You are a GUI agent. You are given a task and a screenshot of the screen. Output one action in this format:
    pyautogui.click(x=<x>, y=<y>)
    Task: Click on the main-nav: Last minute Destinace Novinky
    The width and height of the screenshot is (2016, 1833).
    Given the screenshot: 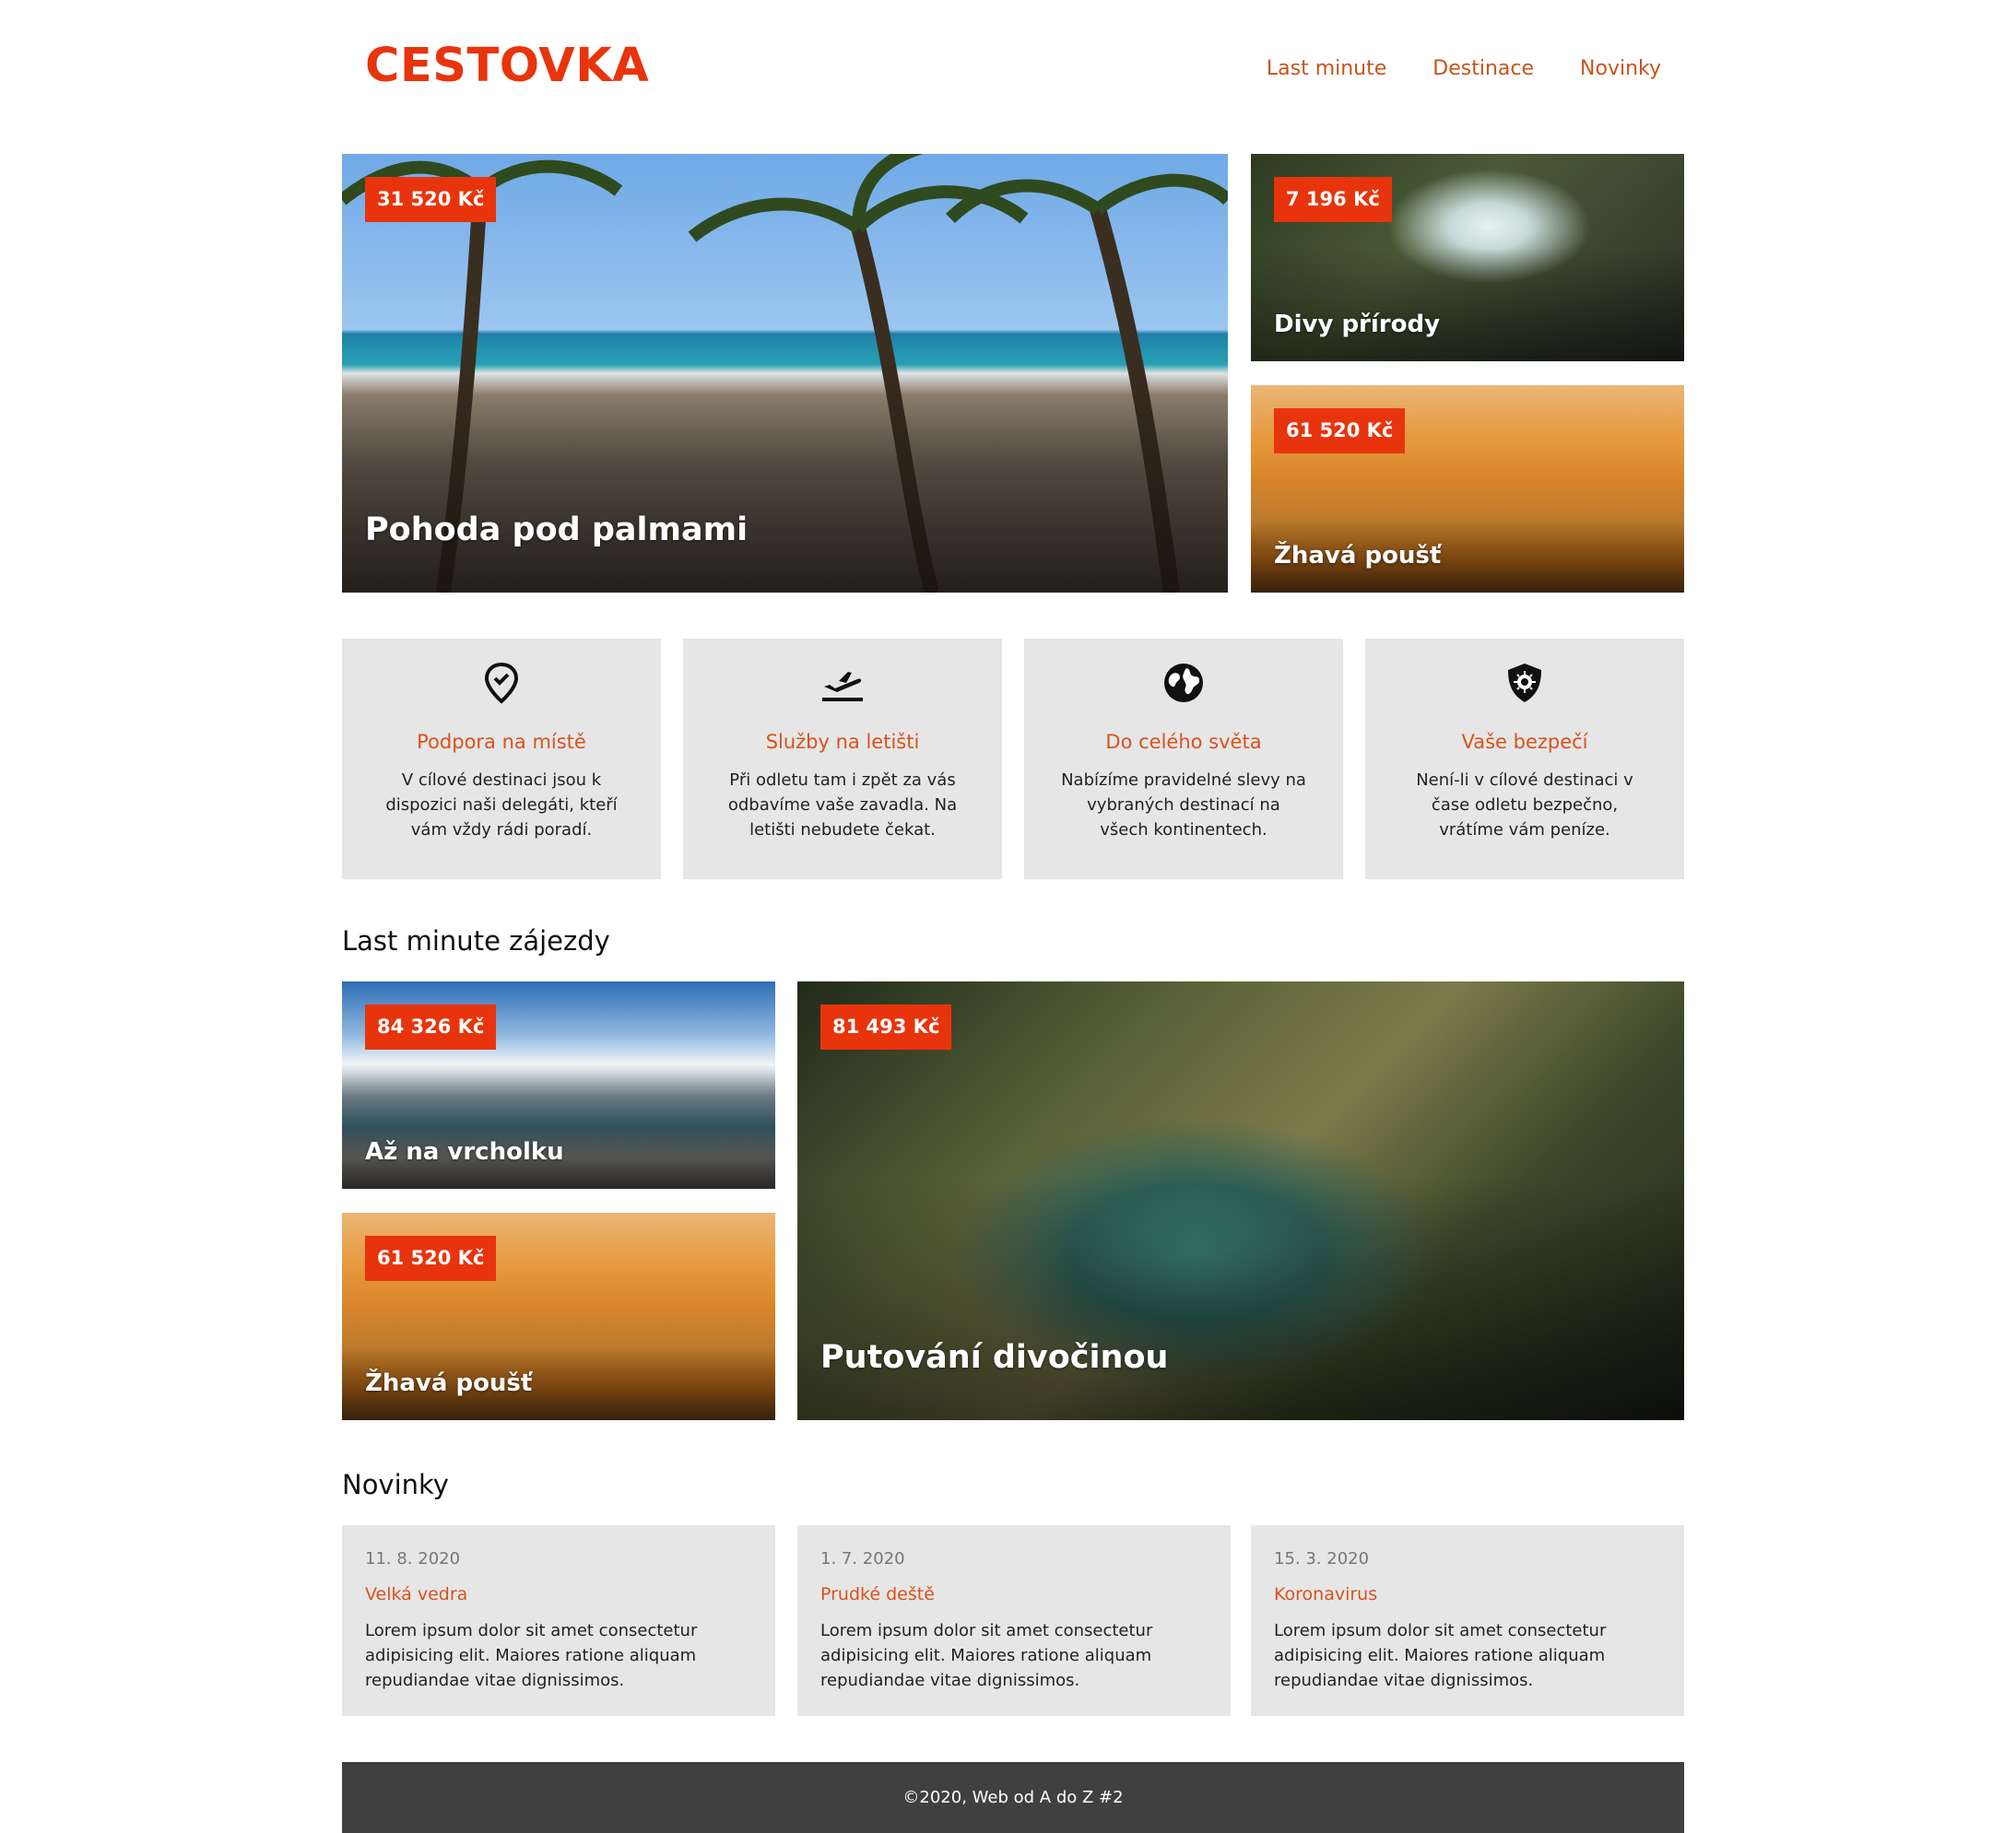 What is the action you would take?
    pyautogui.click(x=1464, y=68)
    